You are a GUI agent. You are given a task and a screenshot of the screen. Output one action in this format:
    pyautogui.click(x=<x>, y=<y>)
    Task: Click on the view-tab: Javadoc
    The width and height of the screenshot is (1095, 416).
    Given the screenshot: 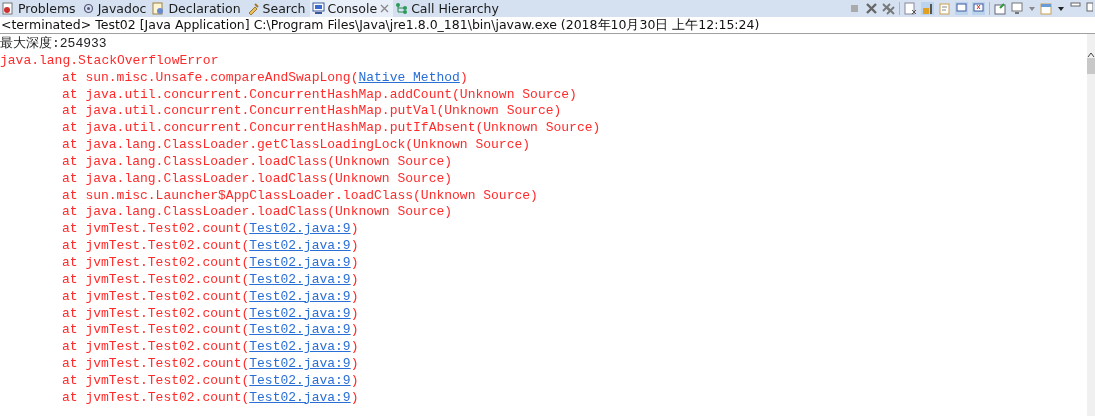 What is the action you would take?
    pyautogui.click(x=115, y=8)
    